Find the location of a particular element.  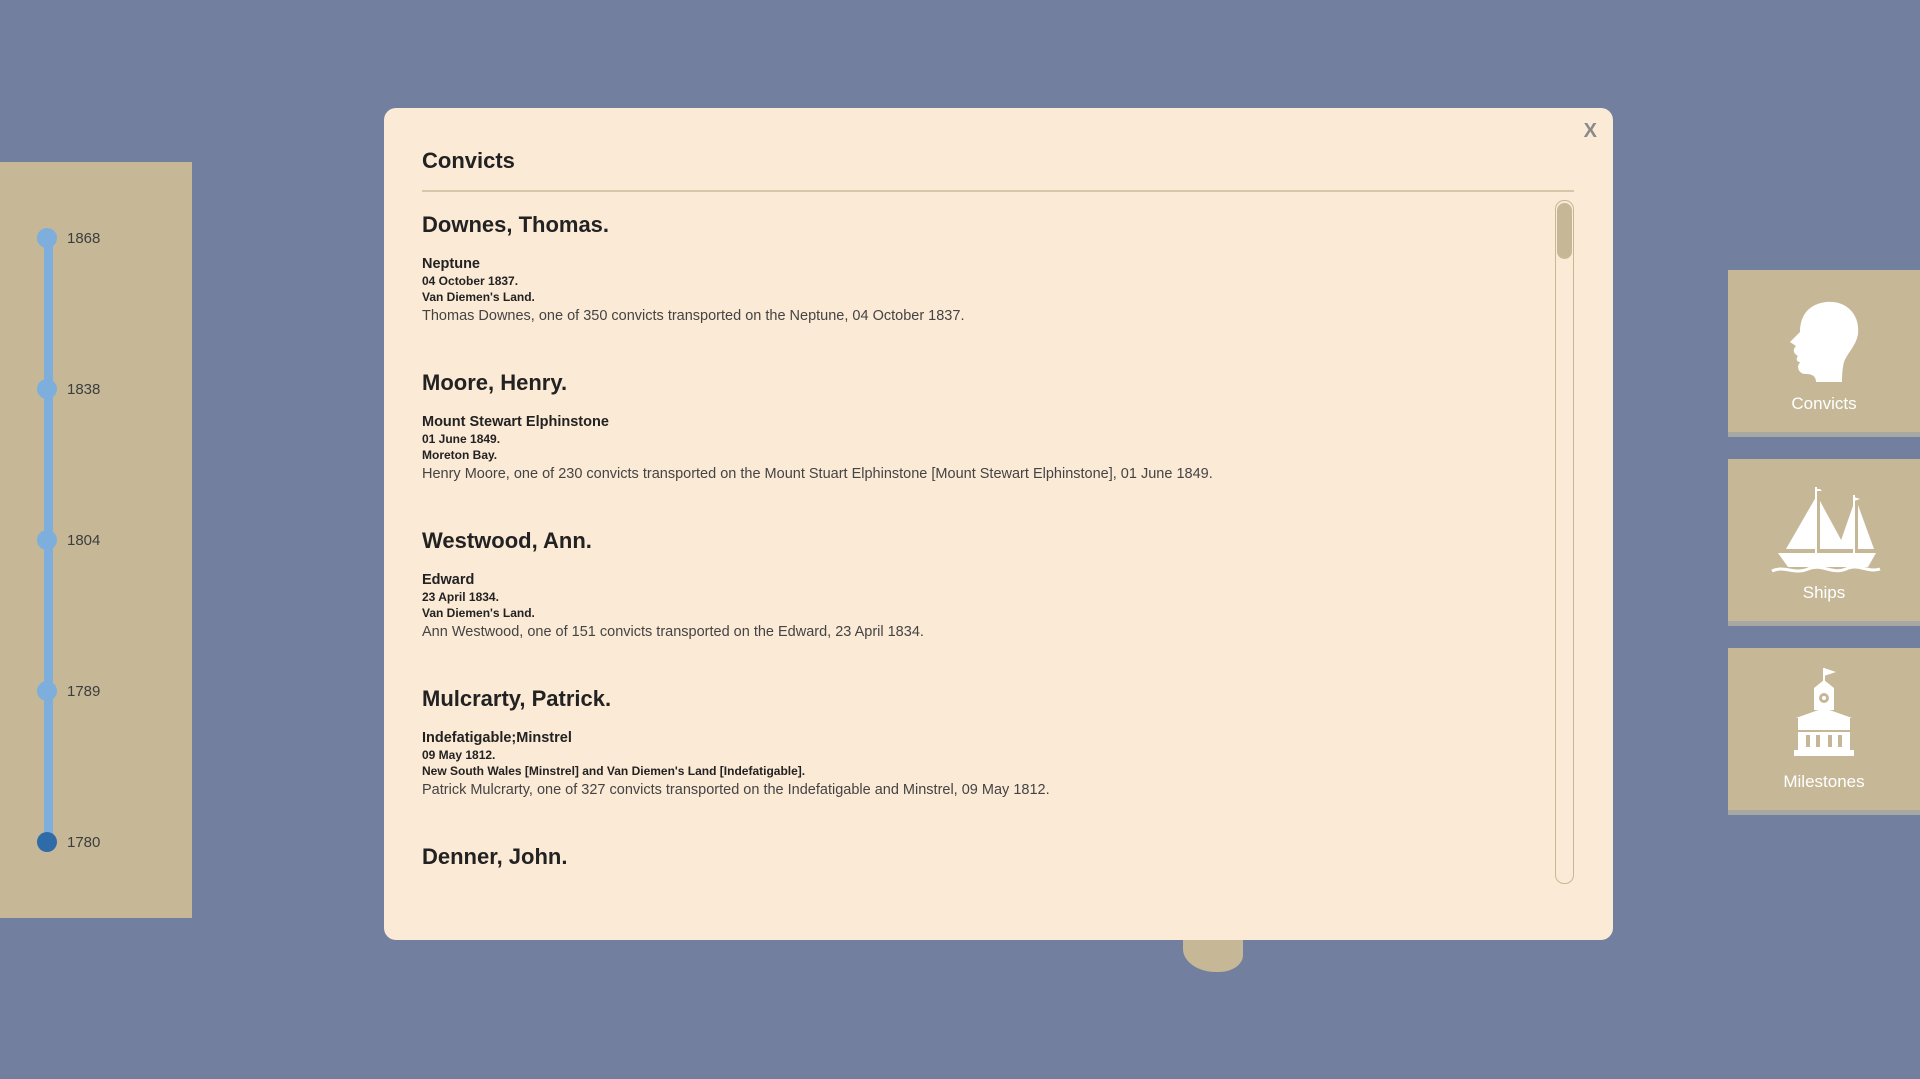

timeline-dot-active is located at coordinates (47, 842).